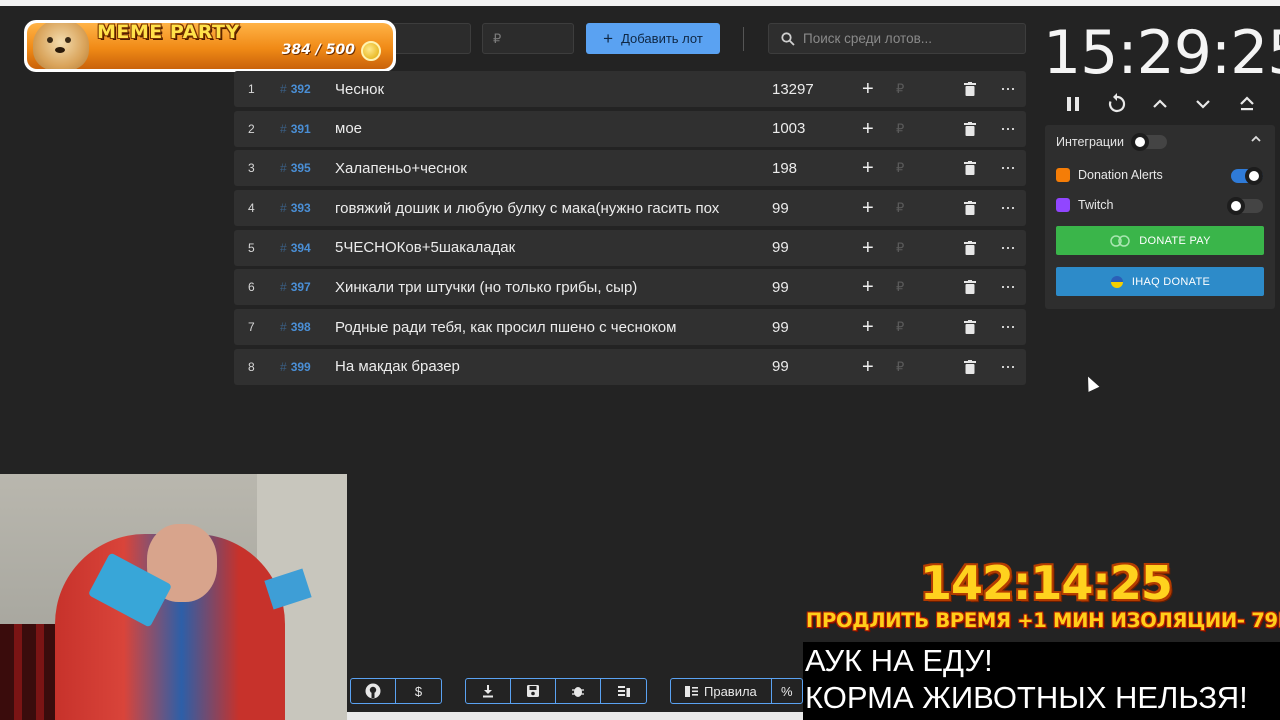 The image size is (1280, 720). Describe the element at coordinates (431, 38) in the screenshot. I see `amount-field` at that location.